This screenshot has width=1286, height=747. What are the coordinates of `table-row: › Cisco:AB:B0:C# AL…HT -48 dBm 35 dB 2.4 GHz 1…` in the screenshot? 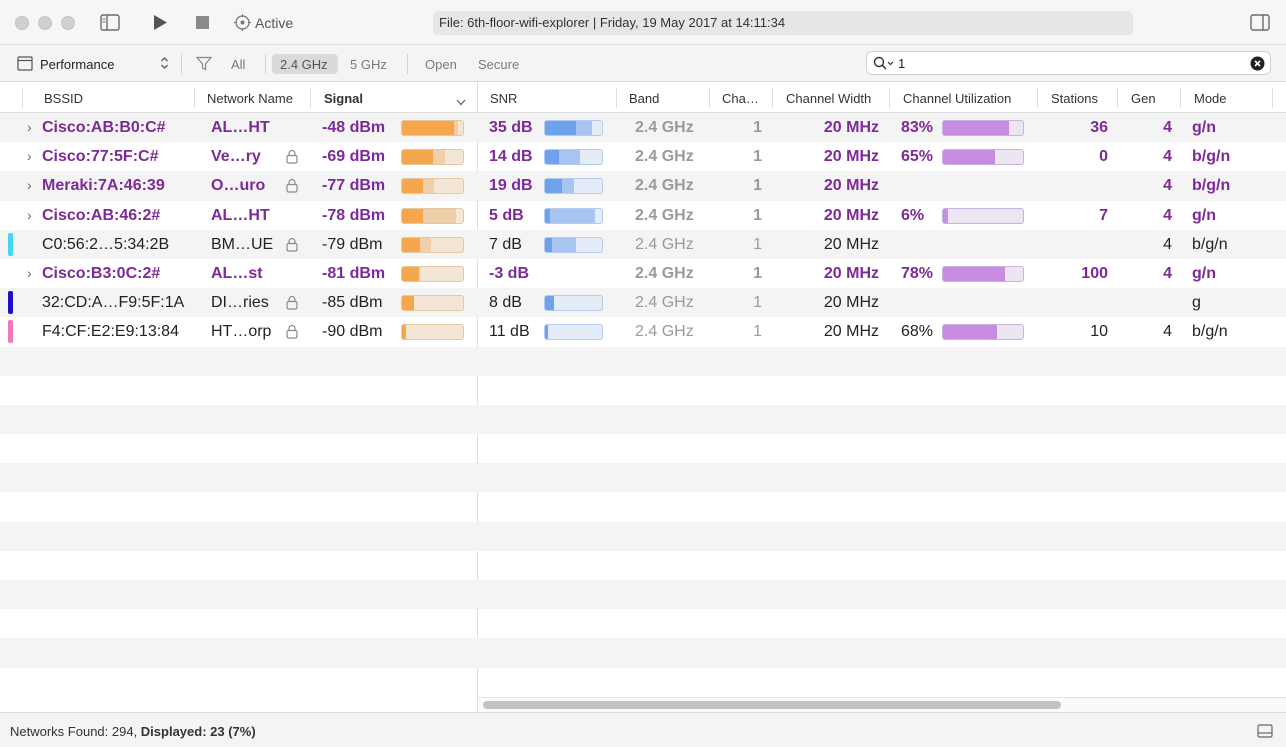 It's located at (643, 128).